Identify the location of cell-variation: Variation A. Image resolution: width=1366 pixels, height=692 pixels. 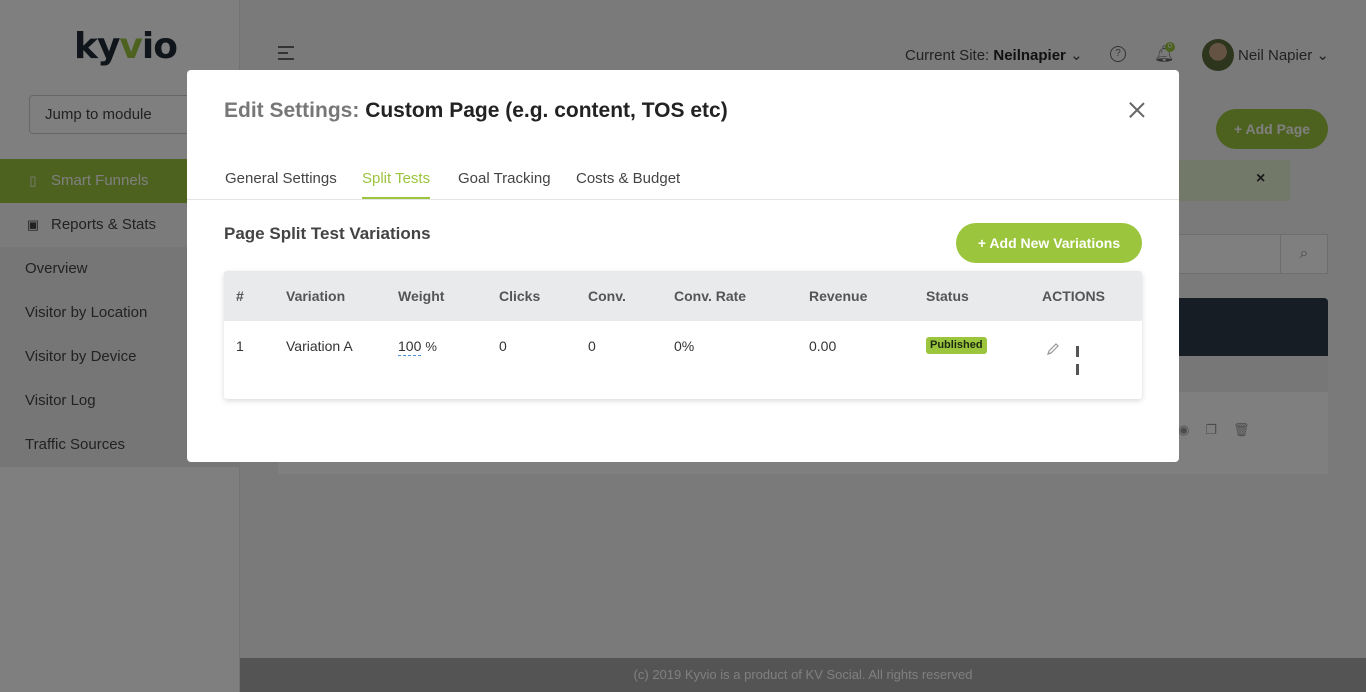
(319, 346).